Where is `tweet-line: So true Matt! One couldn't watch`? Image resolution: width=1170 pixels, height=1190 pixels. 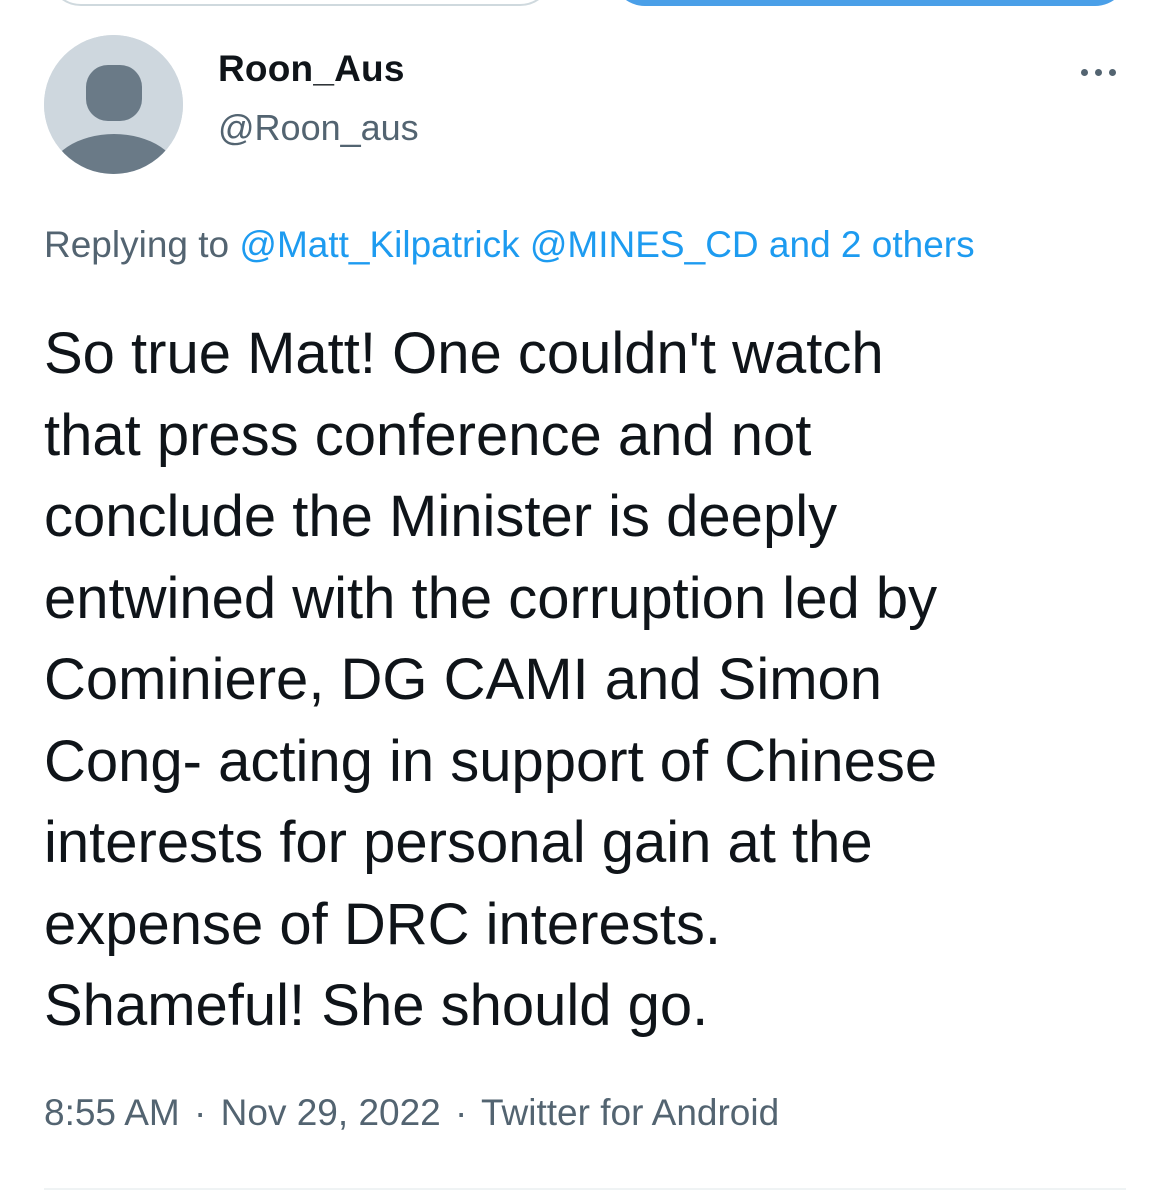 tweet-line: So true Matt! One couldn't watch is located at coordinates (464, 353).